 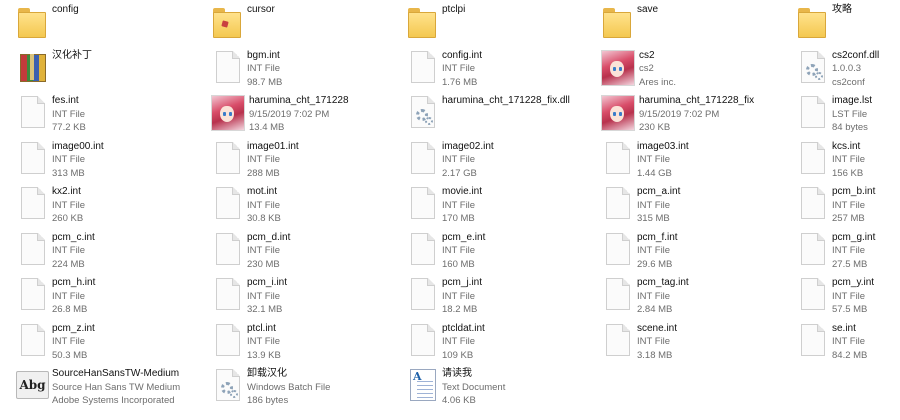 I want to click on file-item: mot.int INT File 30.8 KB, so click(x=308, y=206).